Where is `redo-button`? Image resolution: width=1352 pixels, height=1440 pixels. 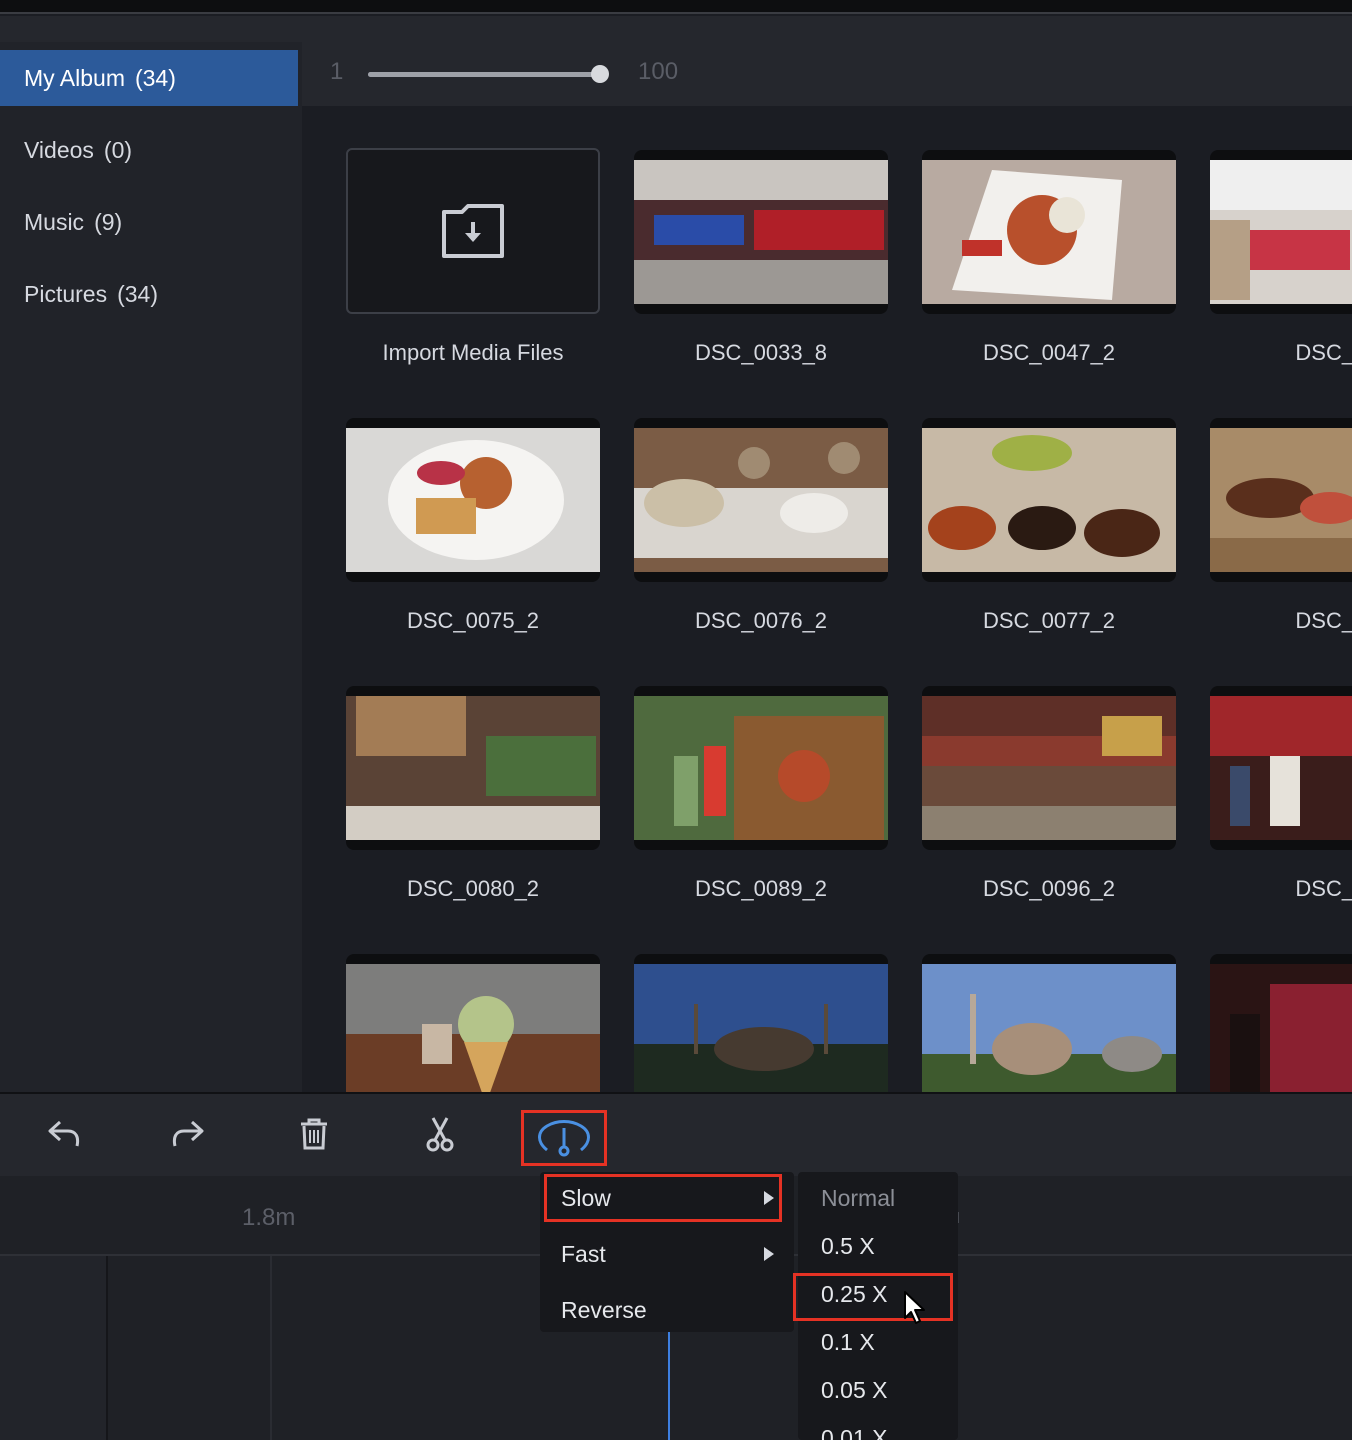
redo-button is located at coordinates (188, 1134).